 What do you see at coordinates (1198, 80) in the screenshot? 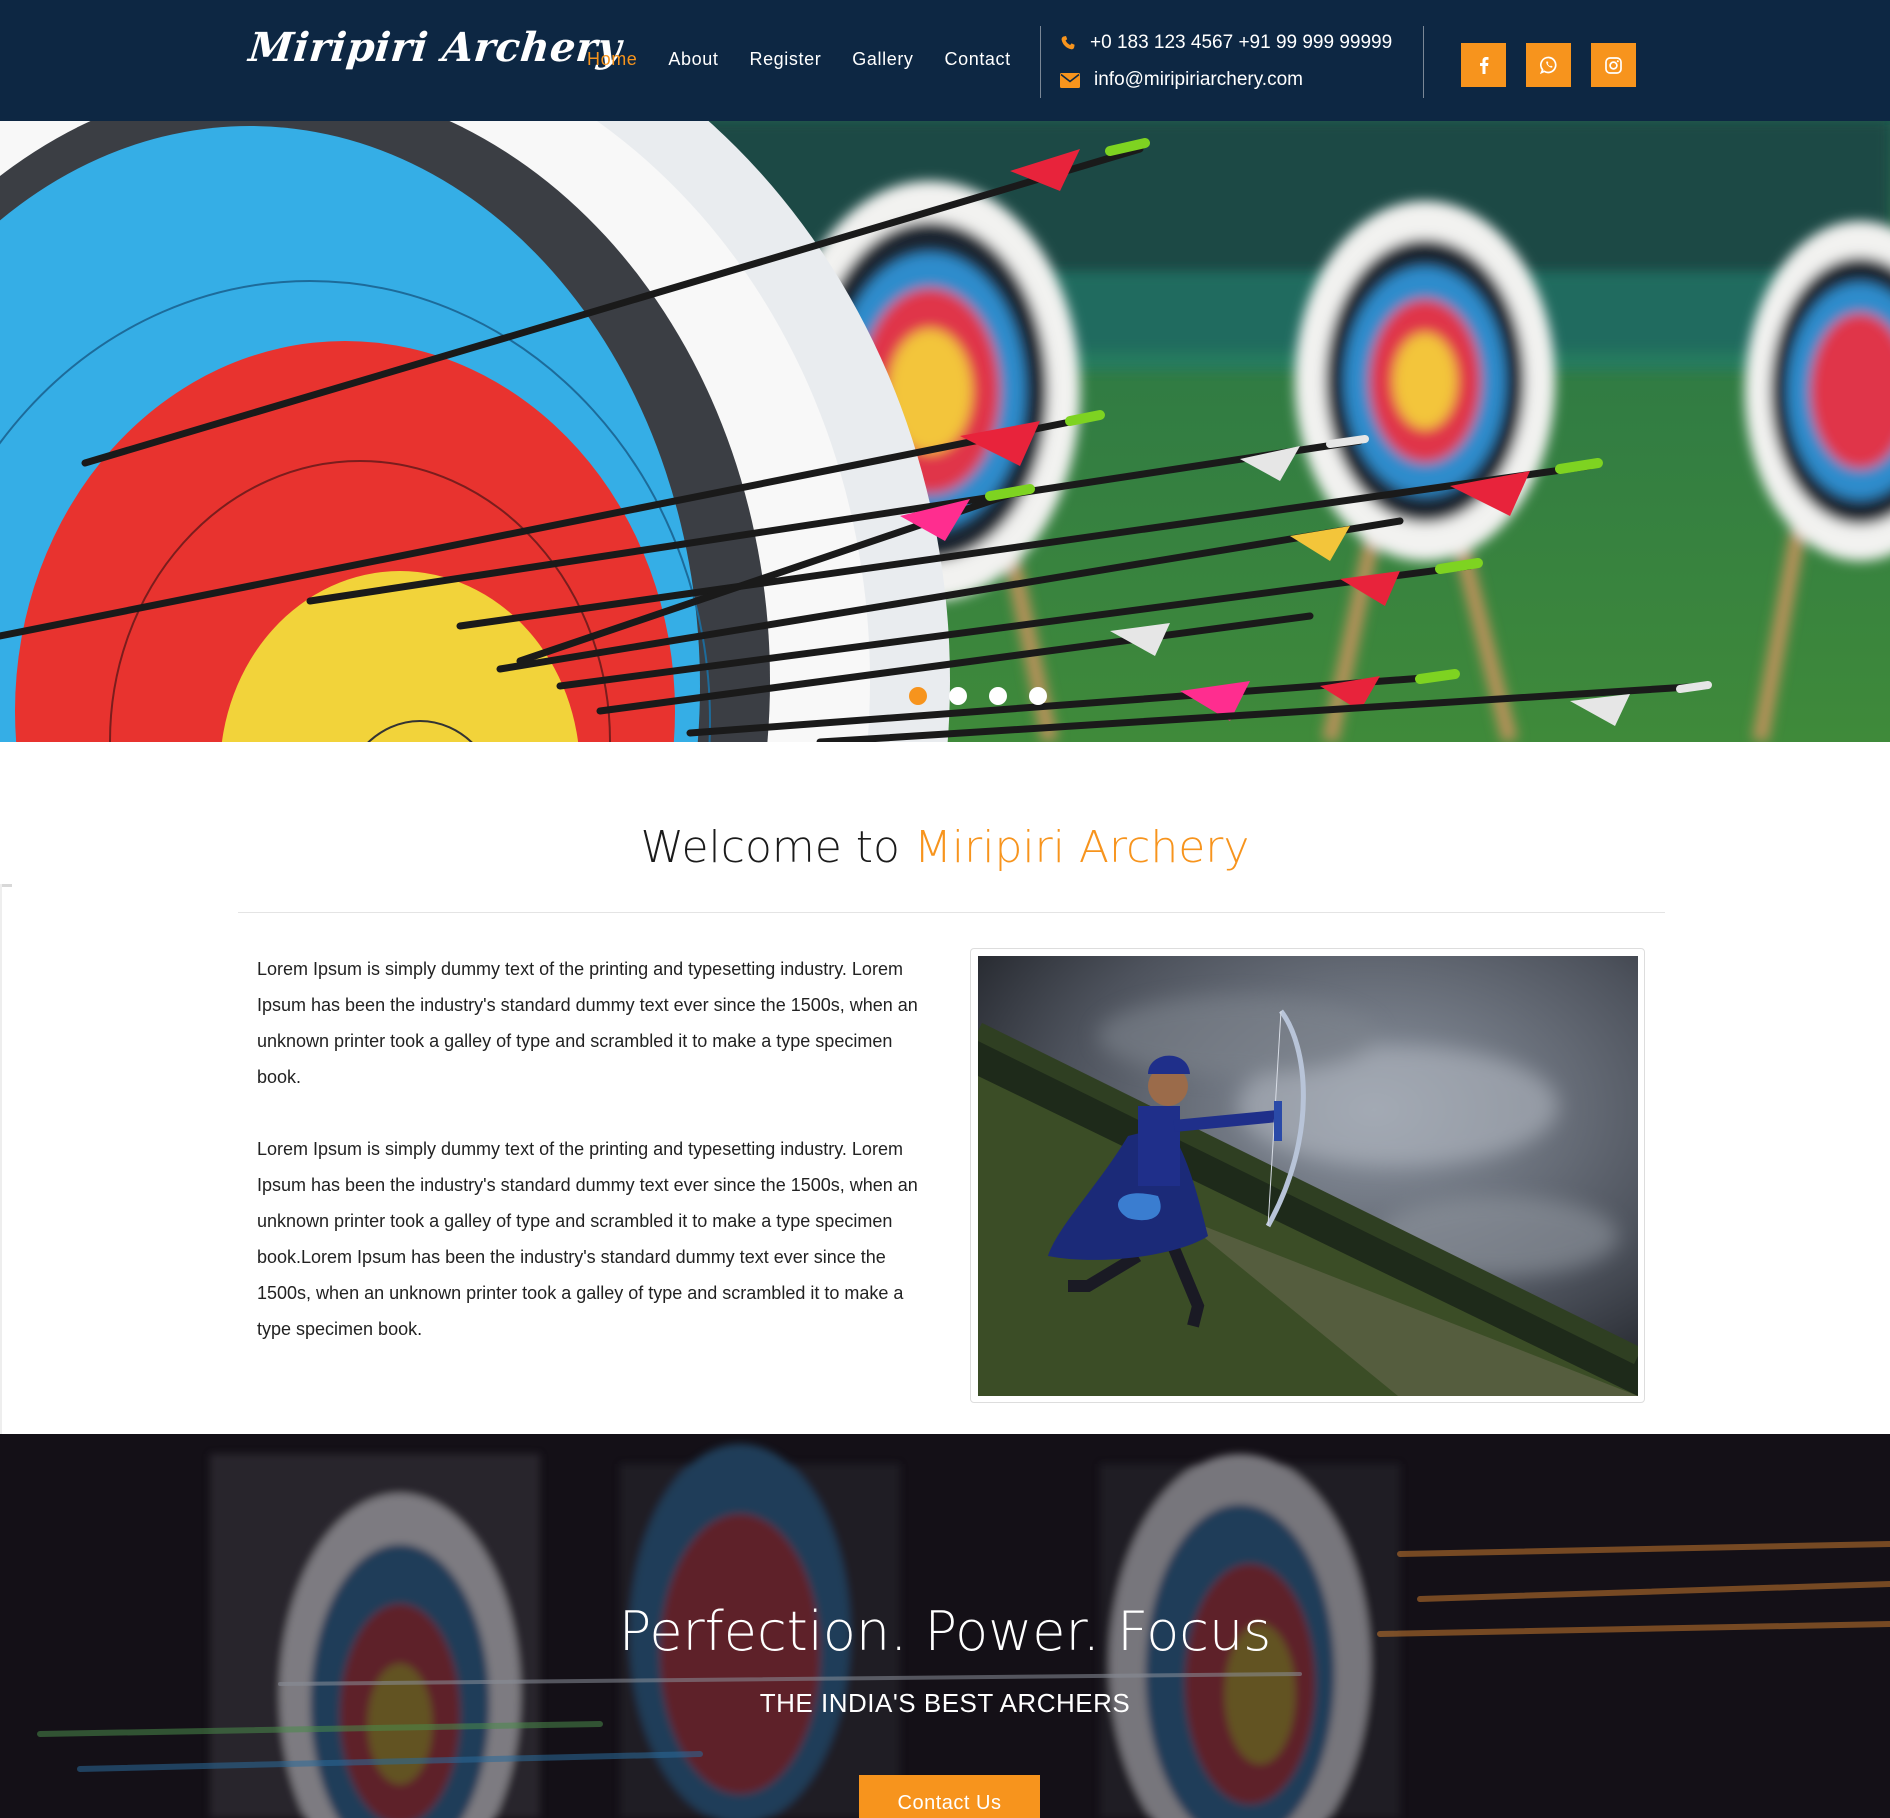
I see `contact-email: info@miripiriarchery.com` at bounding box center [1198, 80].